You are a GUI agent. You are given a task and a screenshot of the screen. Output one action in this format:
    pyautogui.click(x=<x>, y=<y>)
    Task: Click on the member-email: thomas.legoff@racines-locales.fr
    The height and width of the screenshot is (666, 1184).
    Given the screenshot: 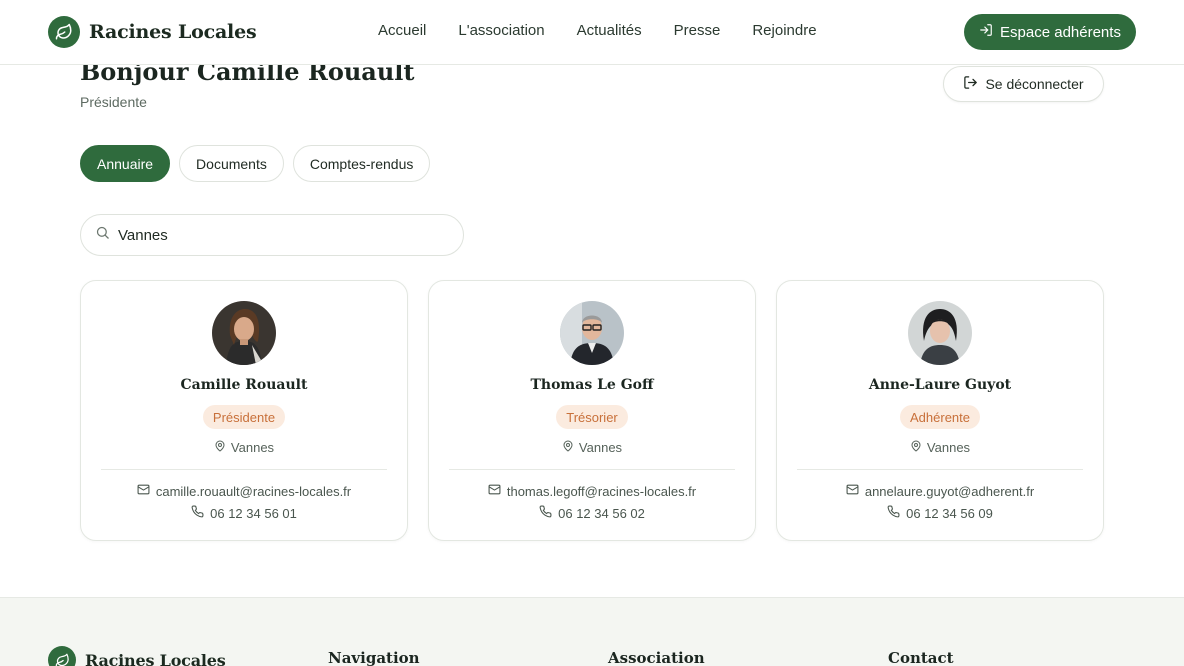 What is the action you would take?
    pyautogui.click(x=592, y=491)
    